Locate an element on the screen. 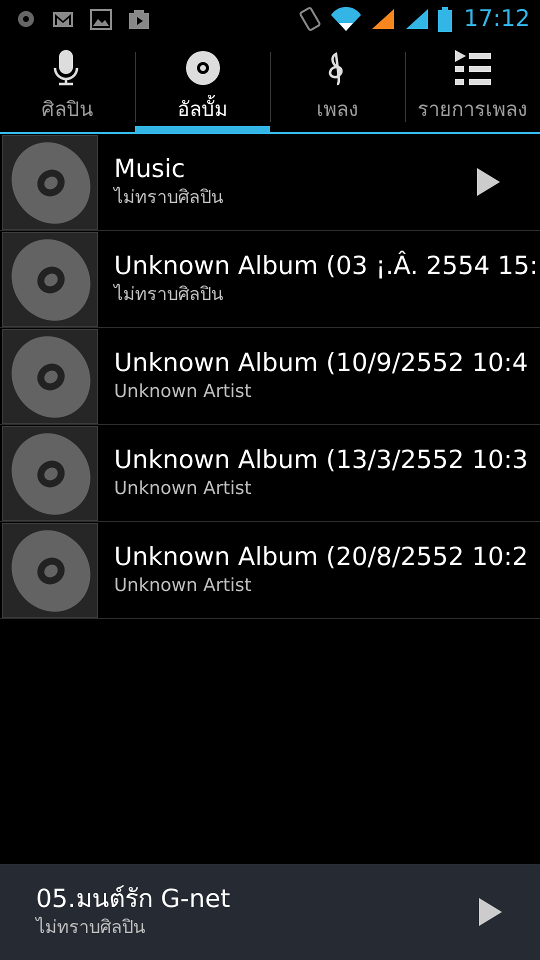 This screenshot has width=540, height=960. wifi-icon is located at coordinates (346, 19).